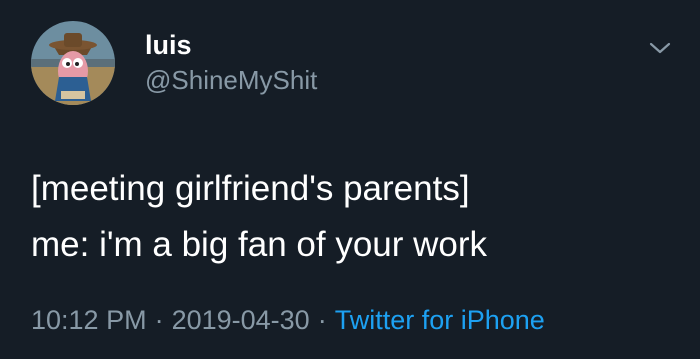 The height and width of the screenshot is (359, 700). Describe the element at coordinates (660, 48) in the screenshot. I see `chevron-down-icon` at that location.